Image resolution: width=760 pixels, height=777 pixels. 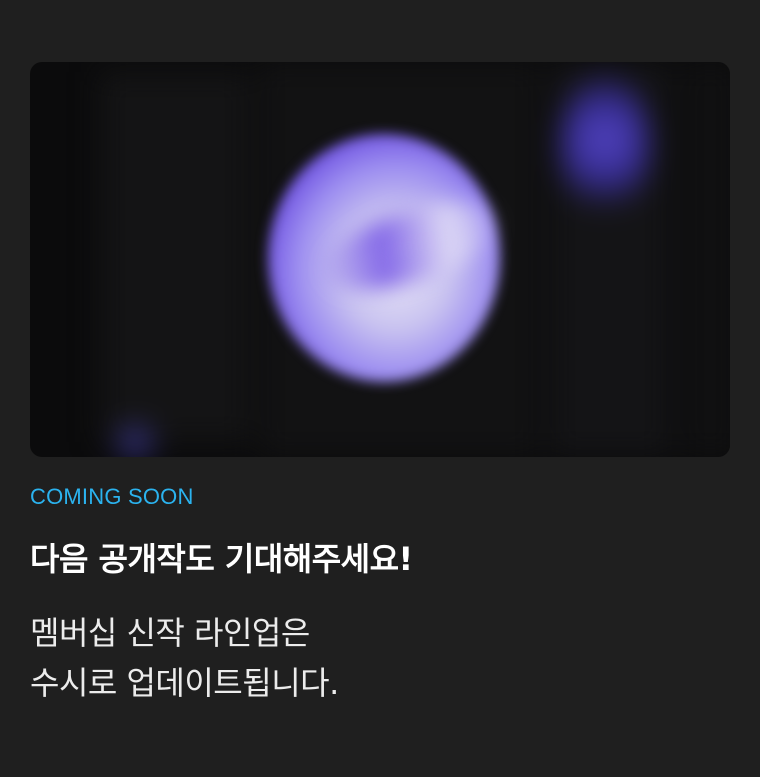 I want to click on description-line-2: 수시로 업데이트됩니다., so click(x=184, y=683).